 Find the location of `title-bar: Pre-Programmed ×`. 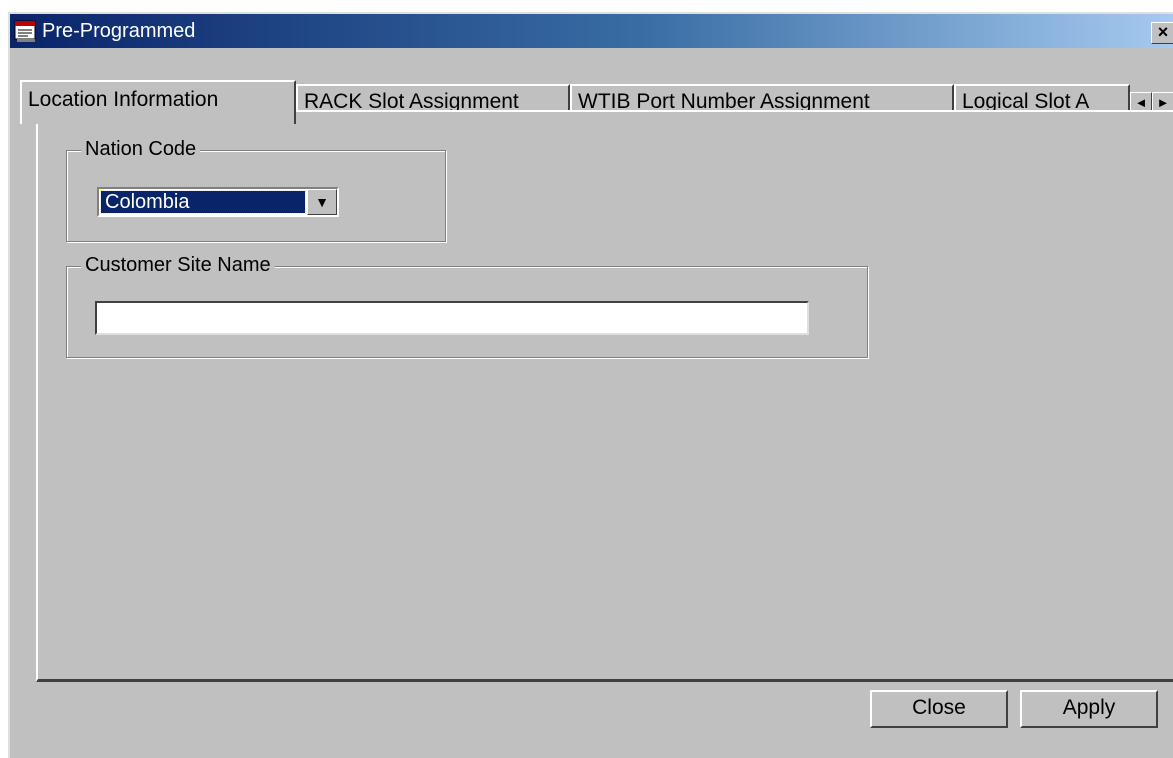

title-bar: Pre-Programmed × is located at coordinates (591, 31).